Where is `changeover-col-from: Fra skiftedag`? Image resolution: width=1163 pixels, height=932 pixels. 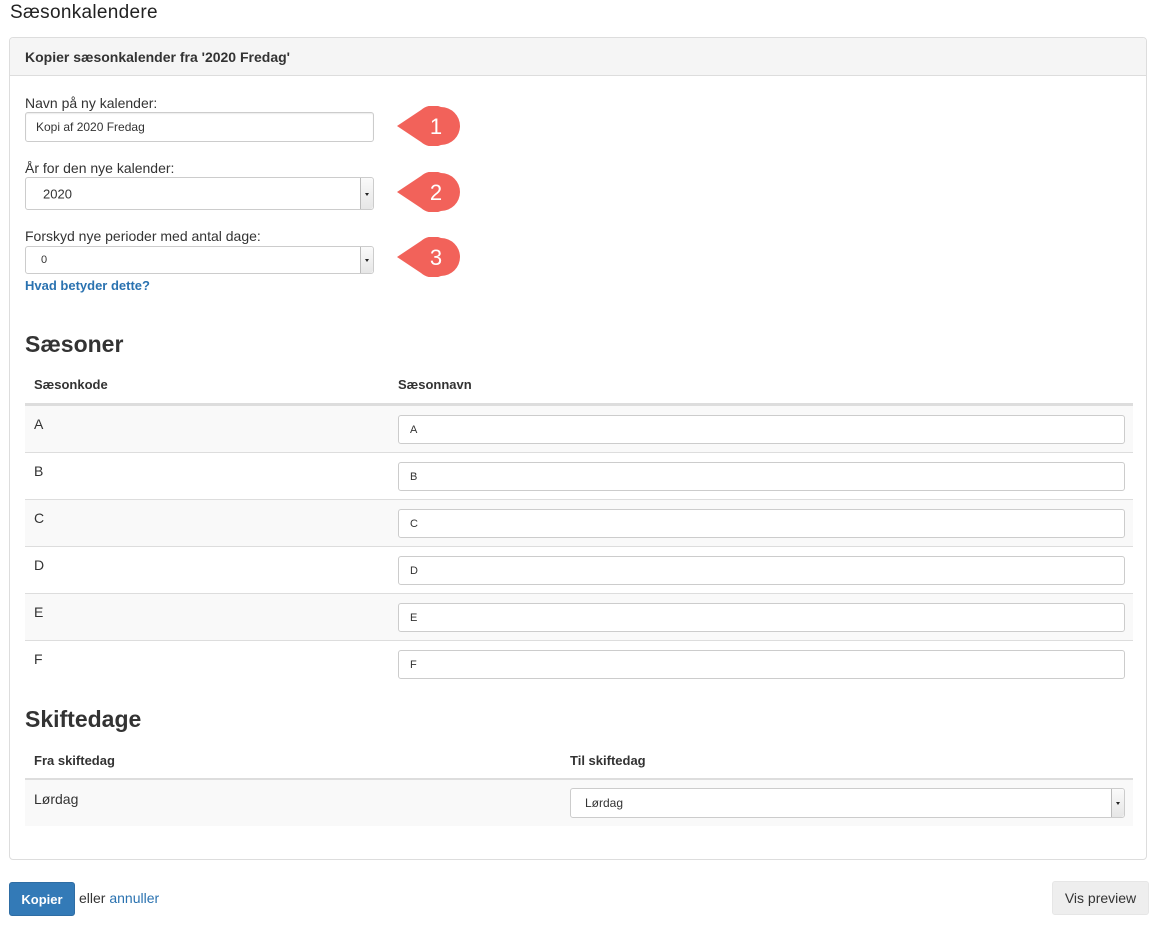
changeover-col-from: Fra skiftedag is located at coordinates (74, 760).